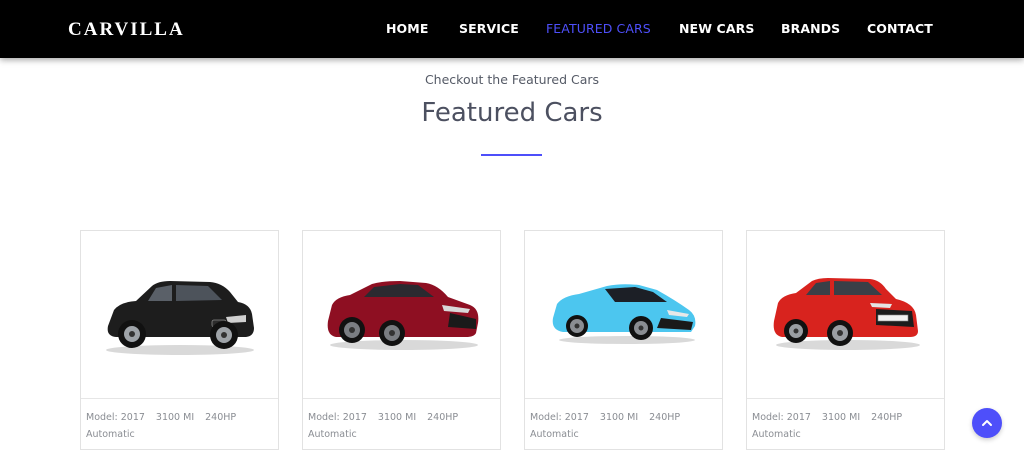 The image size is (1024, 461). I want to click on red-sports-coupe-image, so click(402, 315).